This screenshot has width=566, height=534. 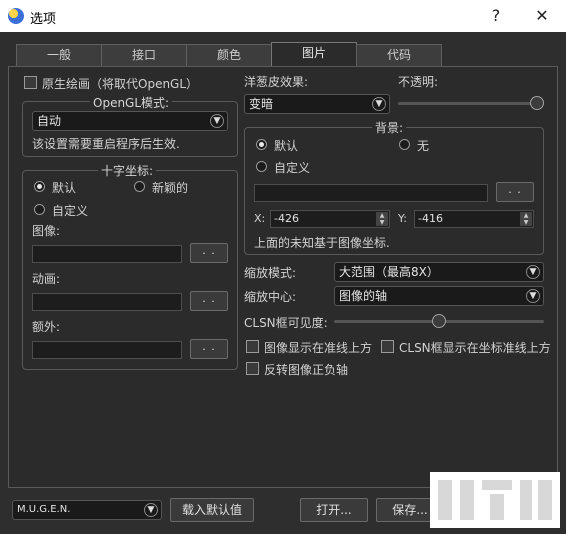 What do you see at coordinates (170, 188) in the screenshot?
I see `crosshair-new-label: 新颖的` at bounding box center [170, 188].